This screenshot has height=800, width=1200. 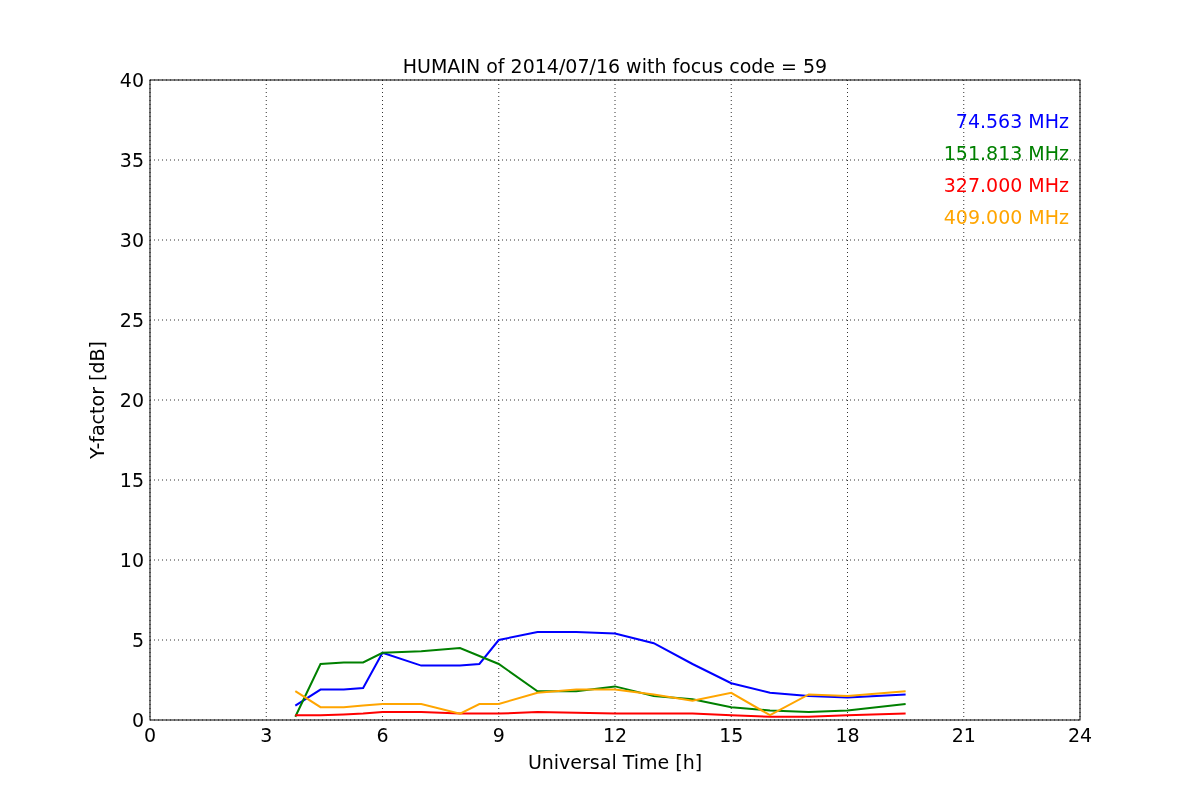 I want to click on y-axis-label: Y-factor [dB], so click(x=97, y=400).